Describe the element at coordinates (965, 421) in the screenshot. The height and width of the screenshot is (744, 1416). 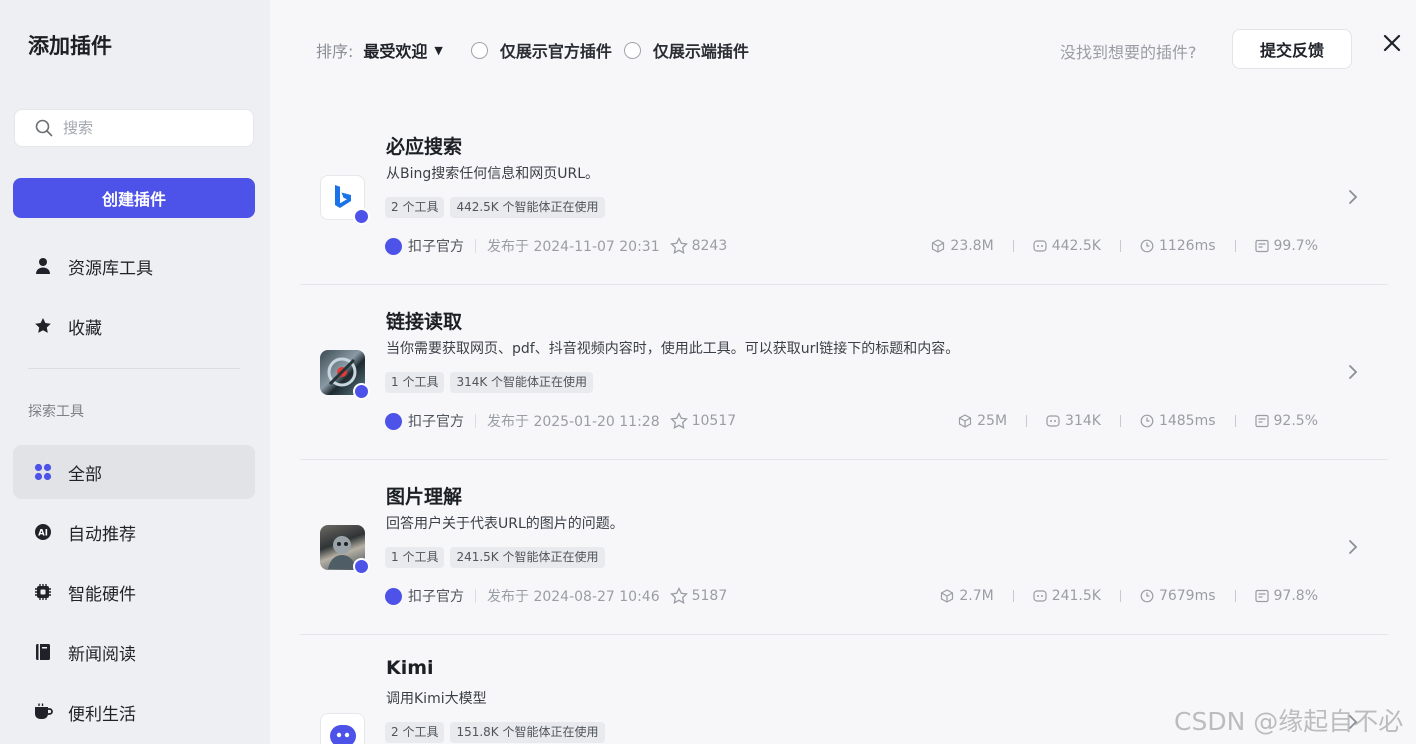
I see `cube-icon` at that location.